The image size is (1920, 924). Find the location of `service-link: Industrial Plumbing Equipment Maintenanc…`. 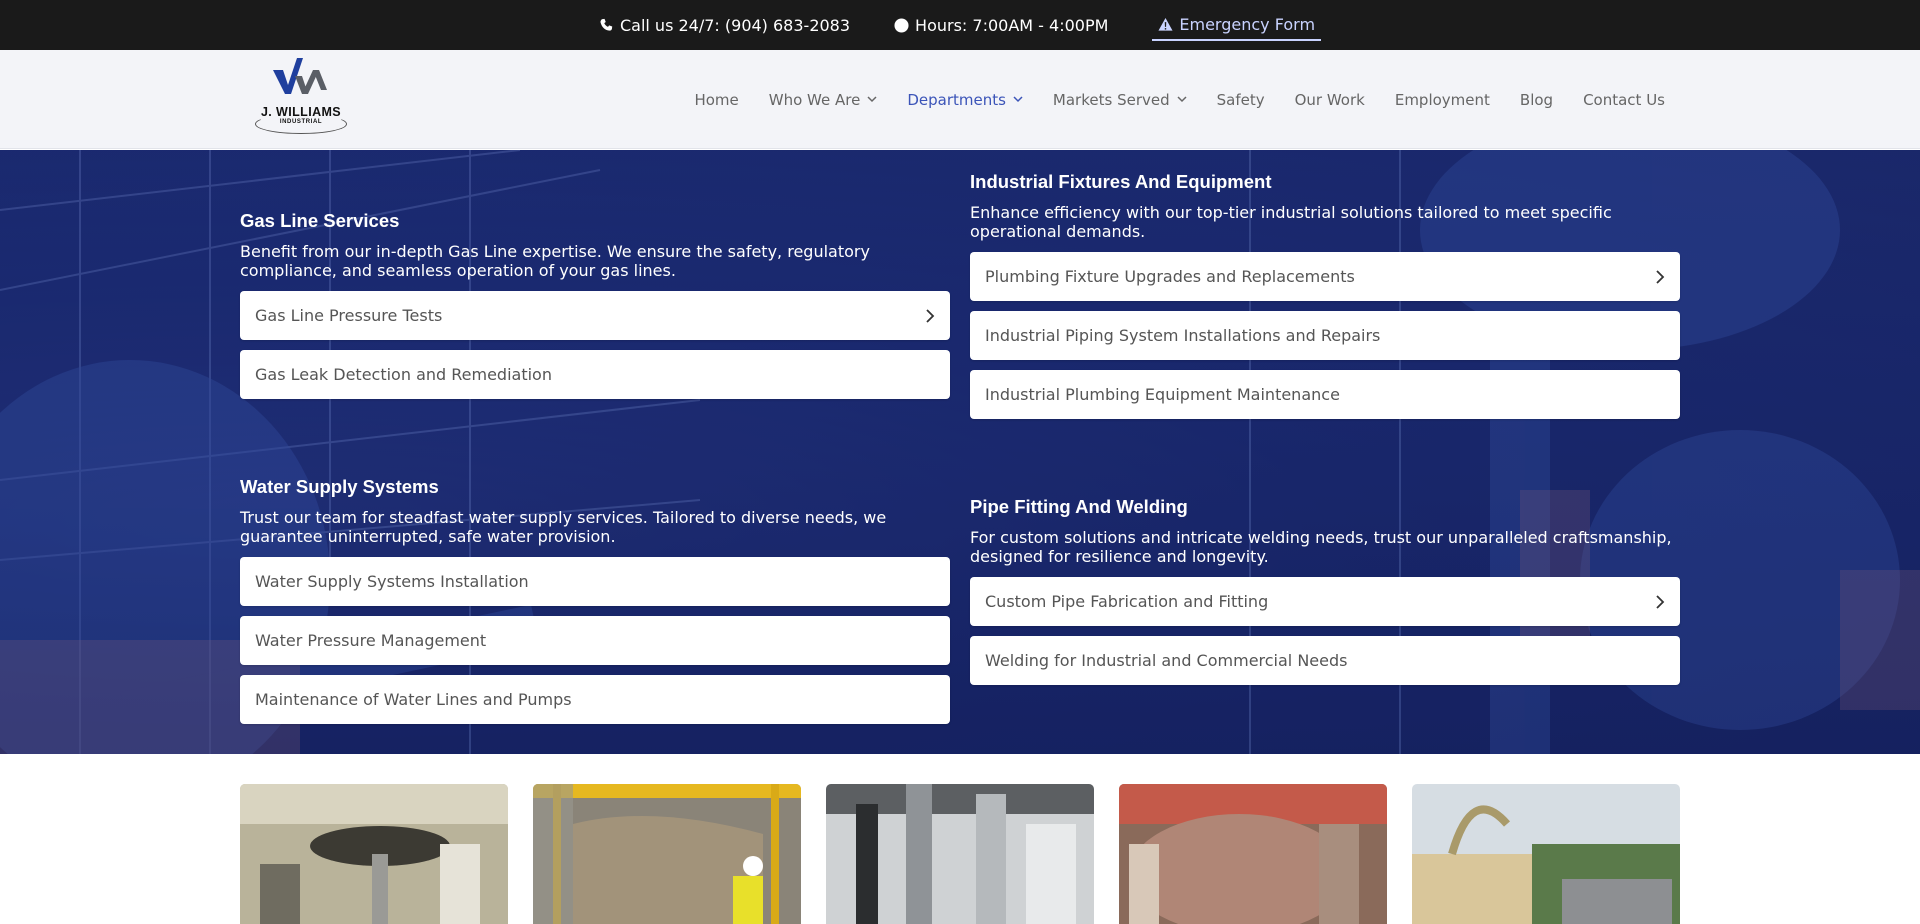

service-link: Industrial Plumbing Equipment Maintenanc… is located at coordinates (1325, 394).